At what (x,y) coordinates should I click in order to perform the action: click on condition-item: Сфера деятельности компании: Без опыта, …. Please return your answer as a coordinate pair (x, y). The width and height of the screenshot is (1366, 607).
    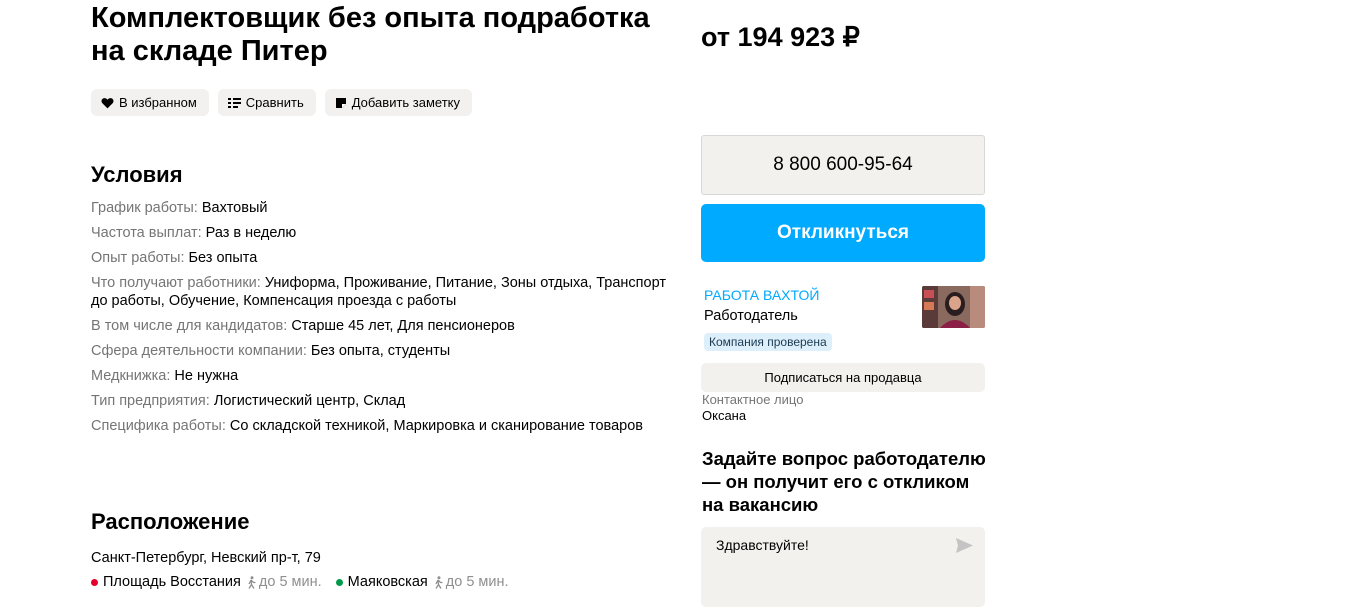
    Looking at the image, I should click on (271, 351).